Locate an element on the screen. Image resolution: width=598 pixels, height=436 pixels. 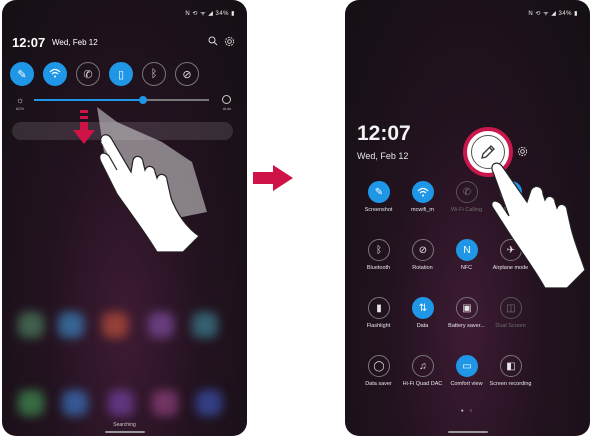
blurred-home-apps is located at coordinates (124, 360).